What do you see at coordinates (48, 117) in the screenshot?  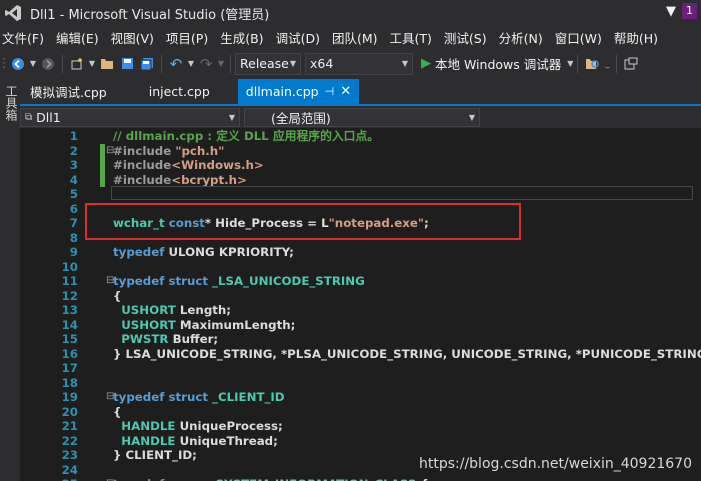 I see `project-value: Dll1` at bounding box center [48, 117].